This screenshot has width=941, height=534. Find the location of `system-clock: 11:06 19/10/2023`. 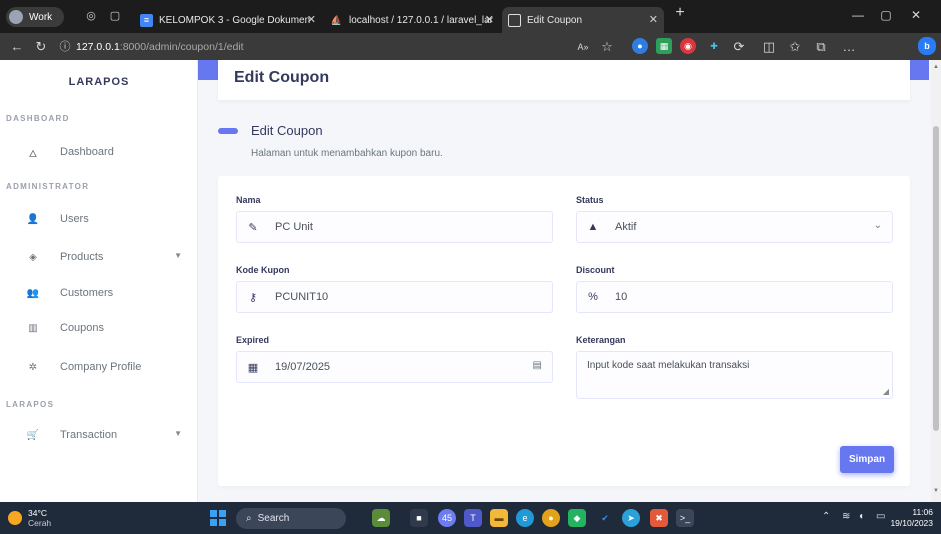

system-clock: 11:06 19/10/2023 is located at coordinates (911, 518).